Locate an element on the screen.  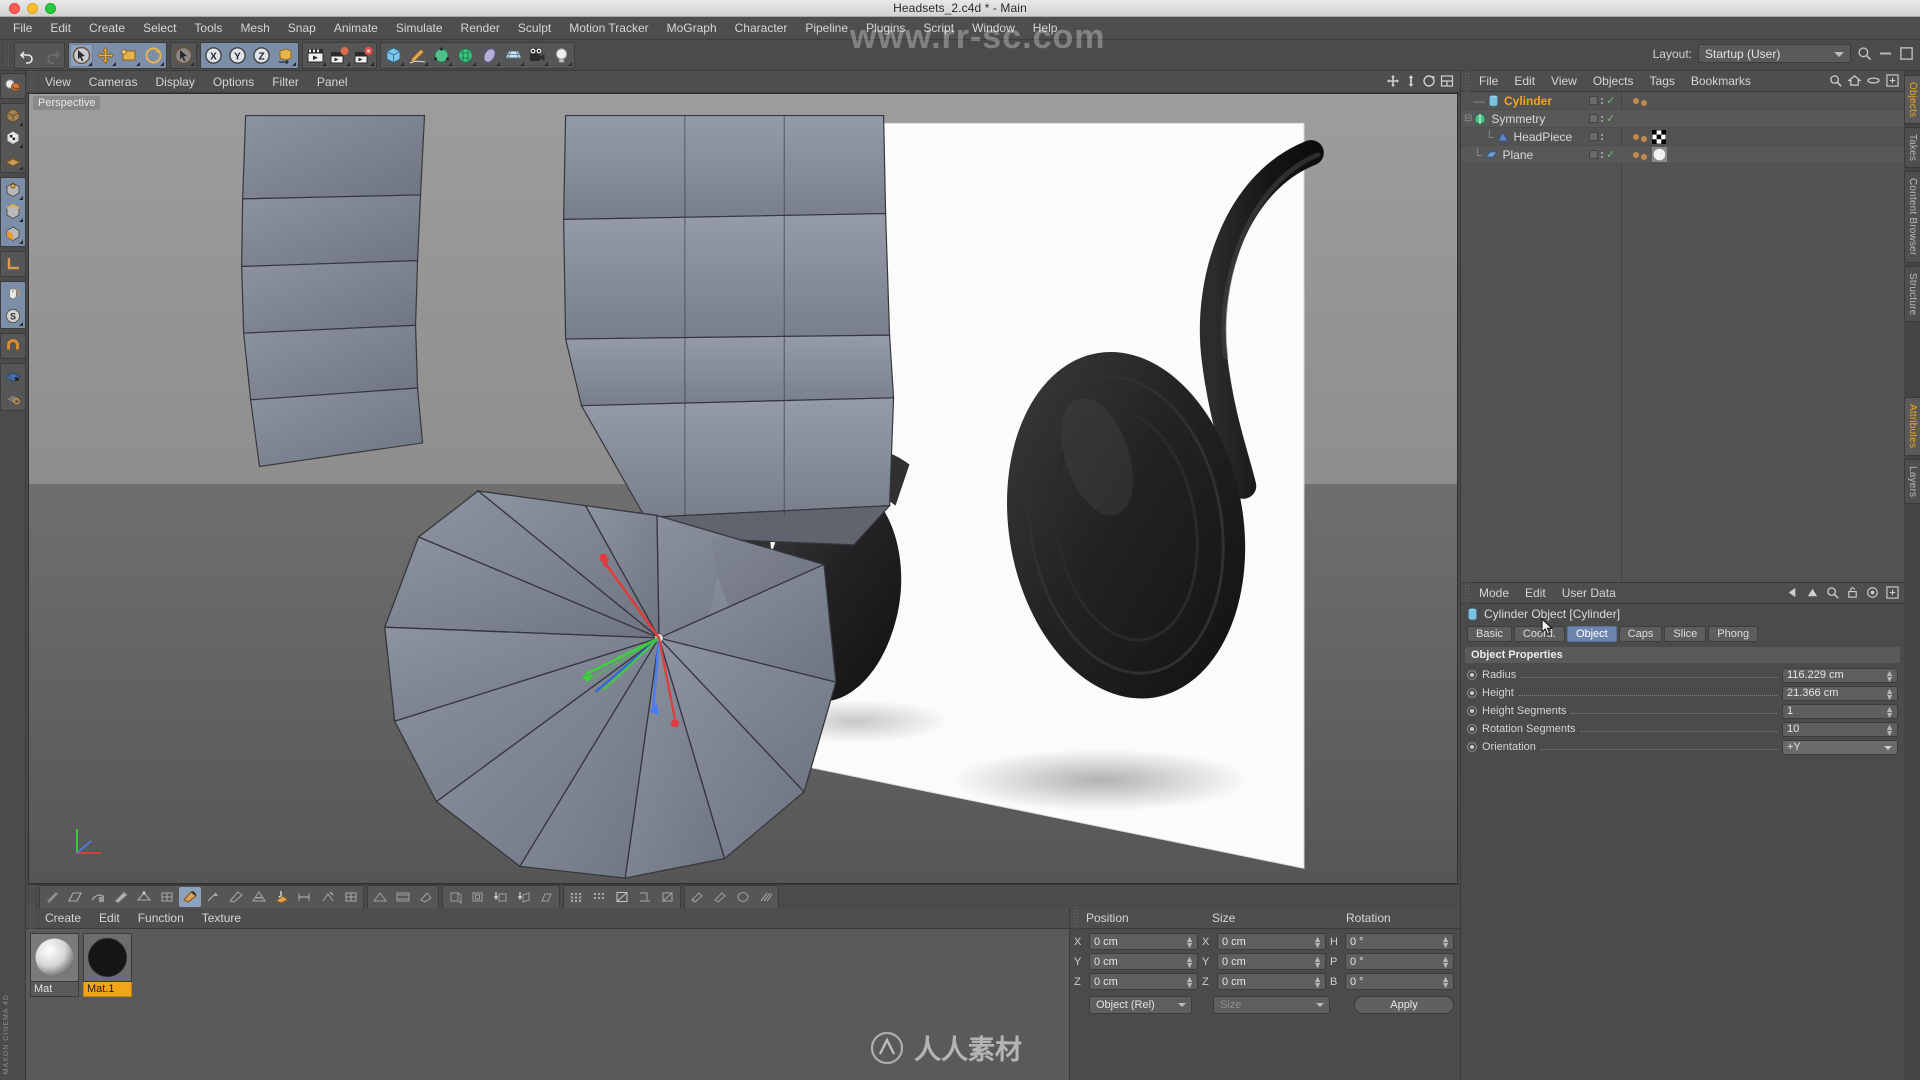
hatch-icon is located at coordinates (766, 897).